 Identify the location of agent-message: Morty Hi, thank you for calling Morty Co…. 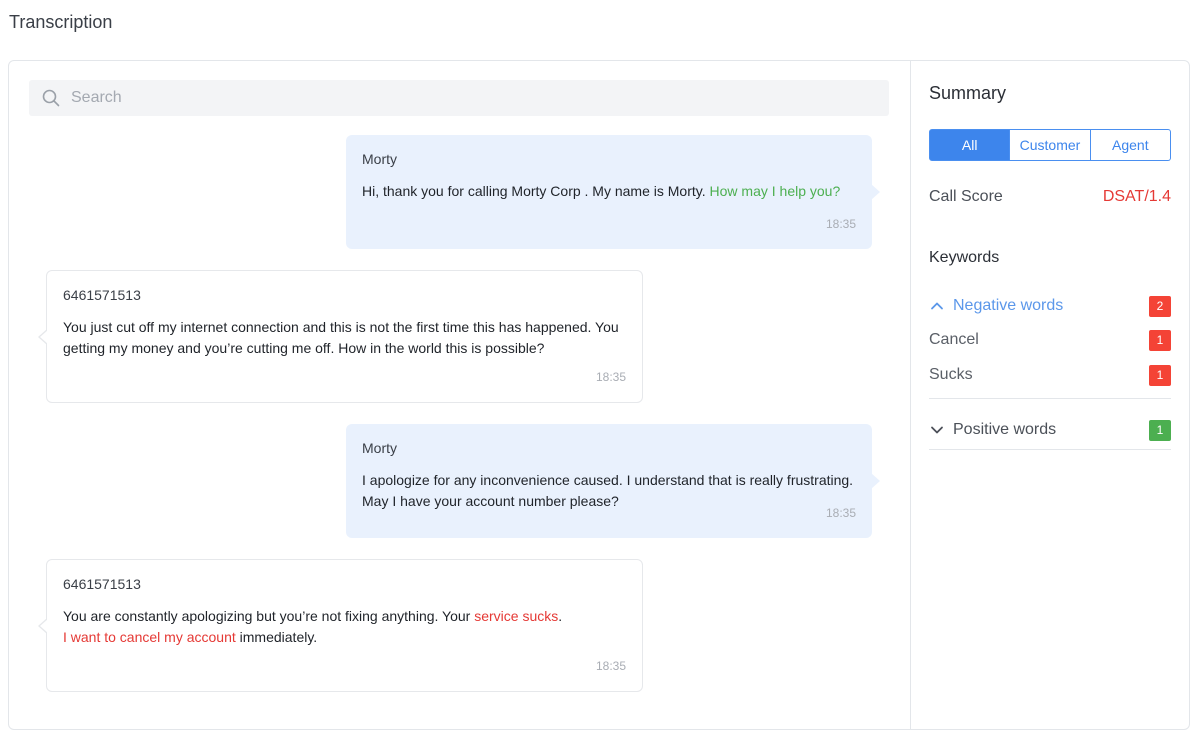
(613, 192).